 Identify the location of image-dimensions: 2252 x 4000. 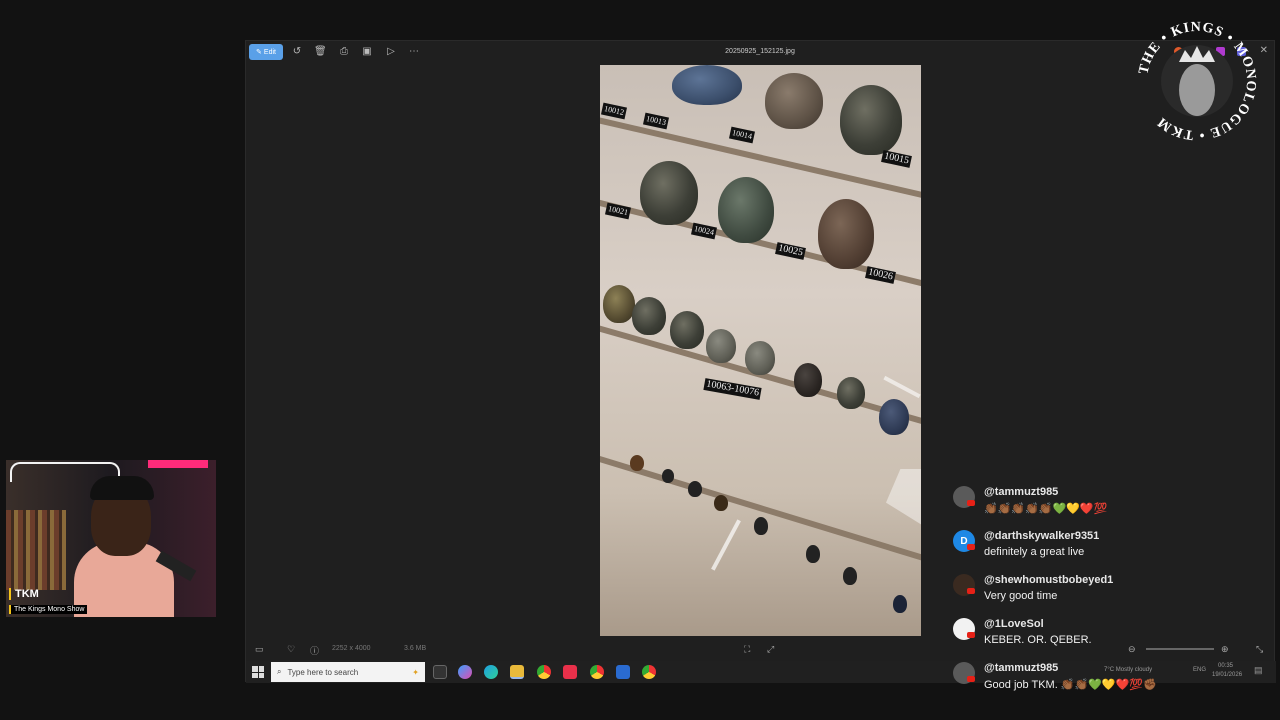
(351, 648).